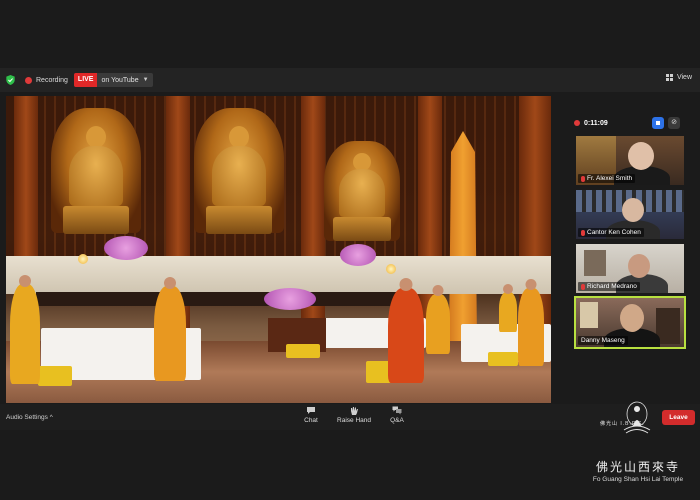 The width and height of the screenshot is (700, 500). Describe the element at coordinates (354, 411) in the screenshot. I see `hand-icon` at that location.